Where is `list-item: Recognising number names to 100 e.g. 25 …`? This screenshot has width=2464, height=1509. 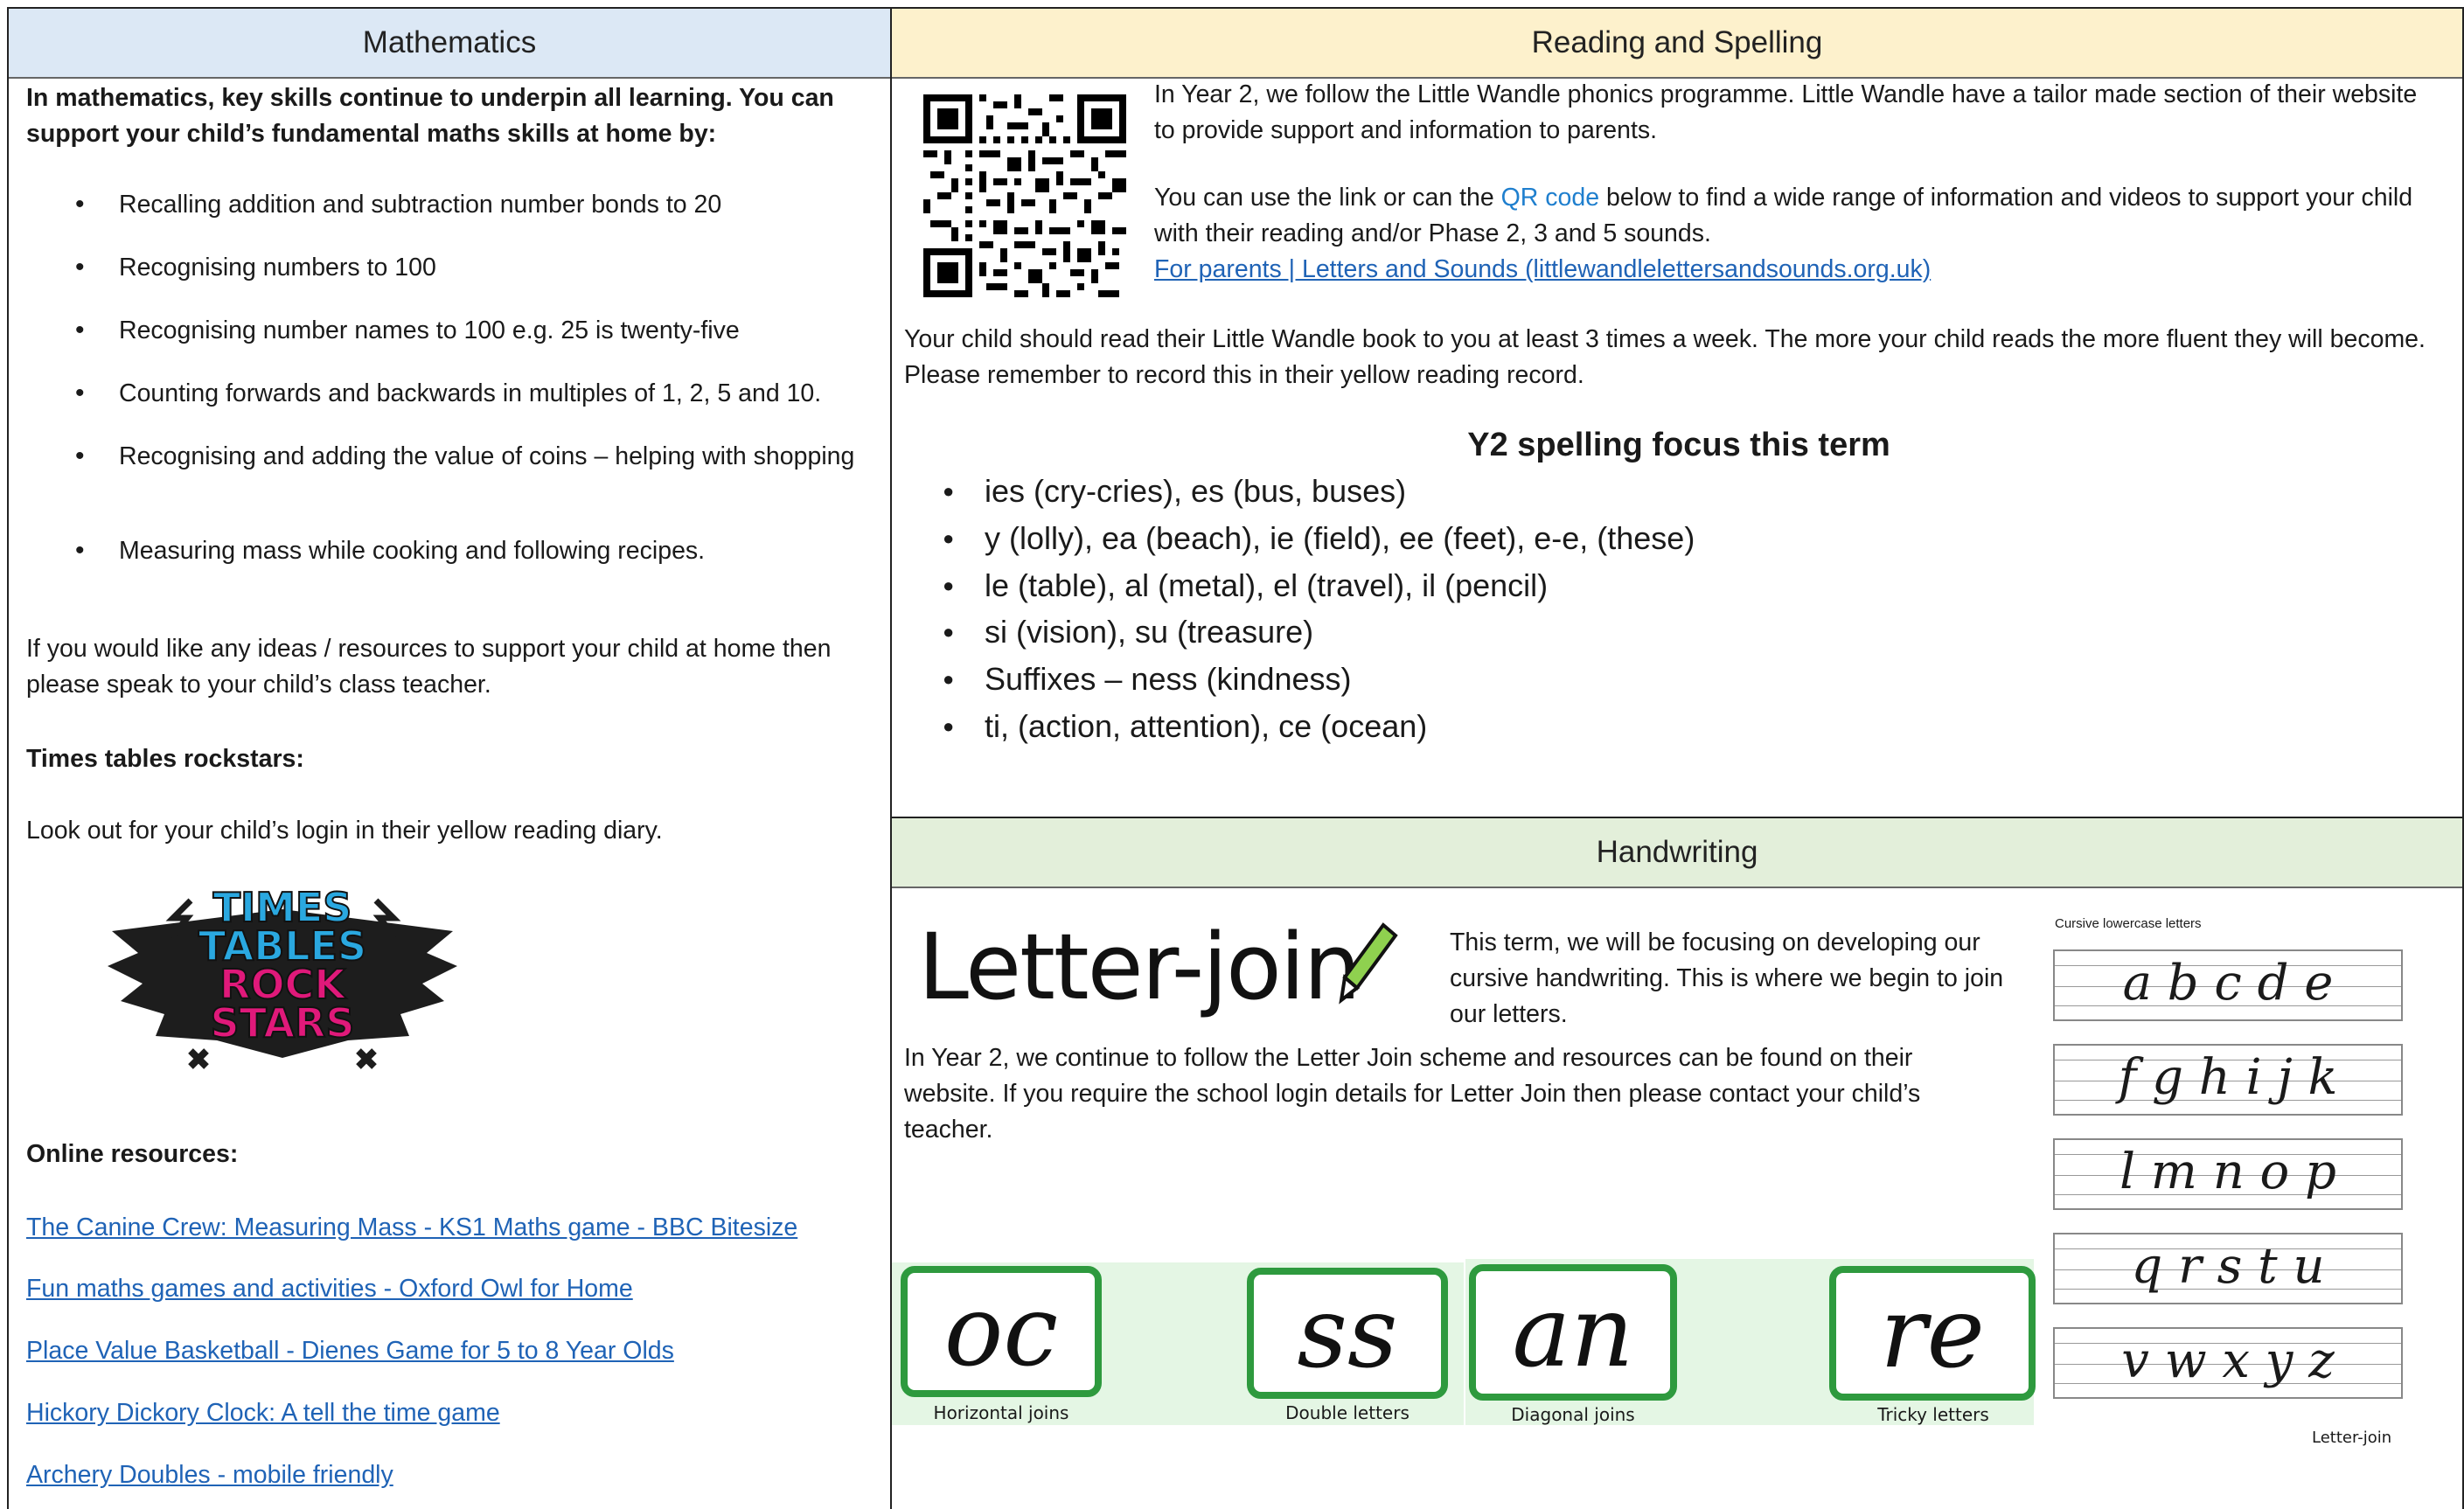 list-item: Recognising number names to 100 e.g. 25 … is located at coordinates (477, 330).